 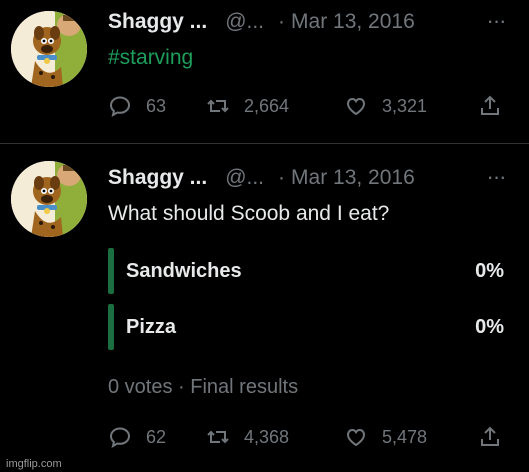 I want to click on like-button: 5,478, so click(x=385, y=437).